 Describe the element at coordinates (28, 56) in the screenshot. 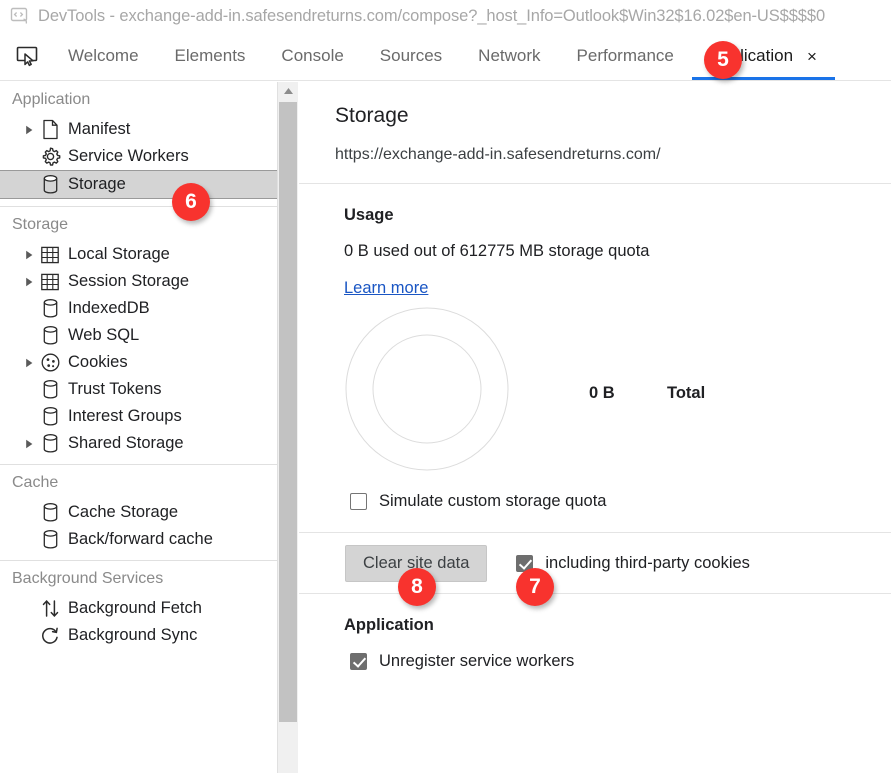

I see `inspect-element-icon` at that location.